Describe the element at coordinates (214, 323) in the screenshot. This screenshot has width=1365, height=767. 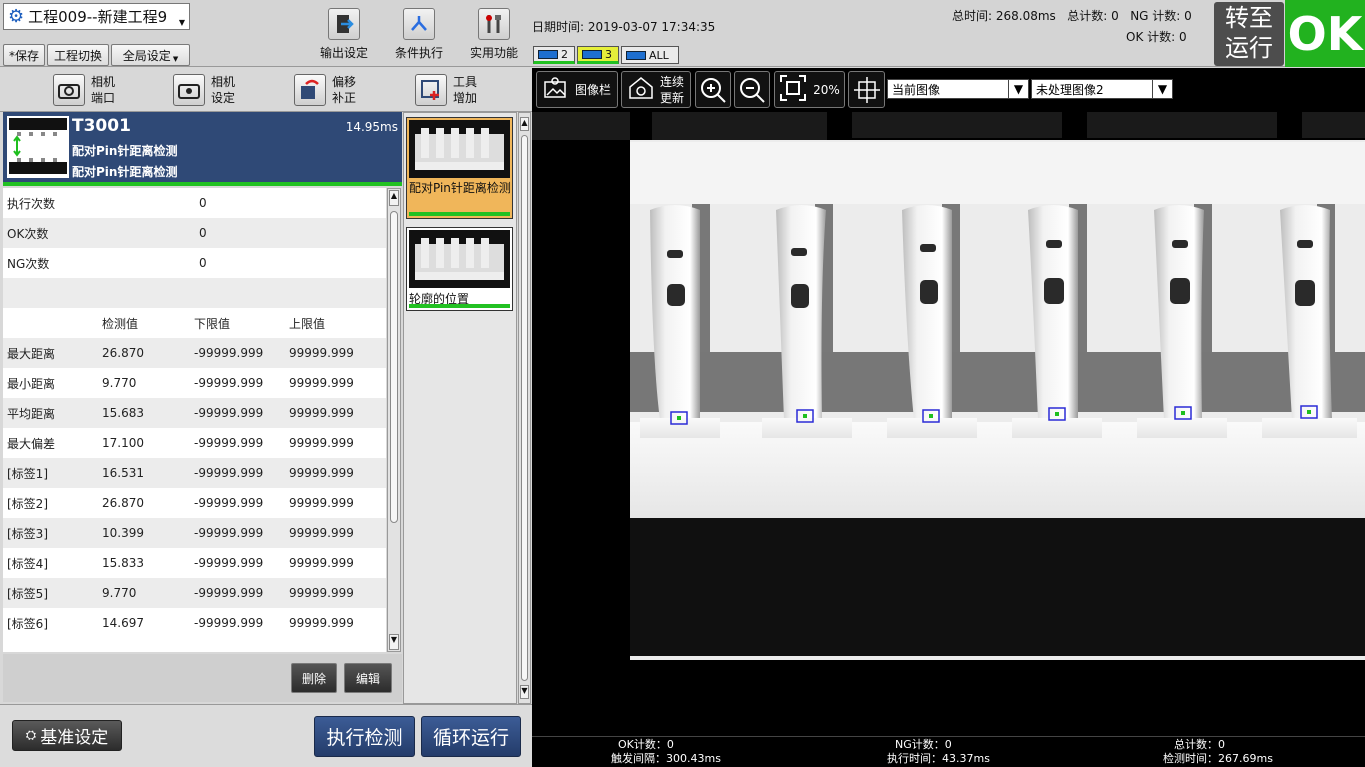
I see `table-header: 检测值 下限值 上限值` at that location.